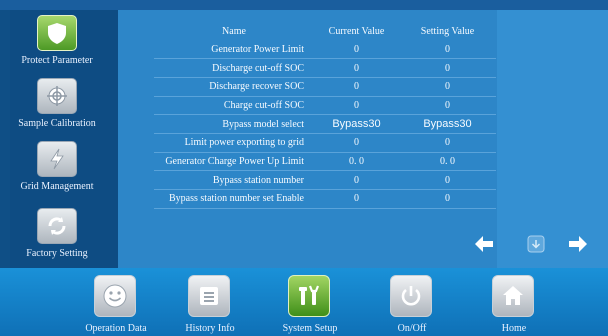 This screenshot has height=336, width=608. What do you see at coordinates (234, 106) in the screenshot?
I see `row-name: Charge cut-off SOC` at bounding box center [234, 106].